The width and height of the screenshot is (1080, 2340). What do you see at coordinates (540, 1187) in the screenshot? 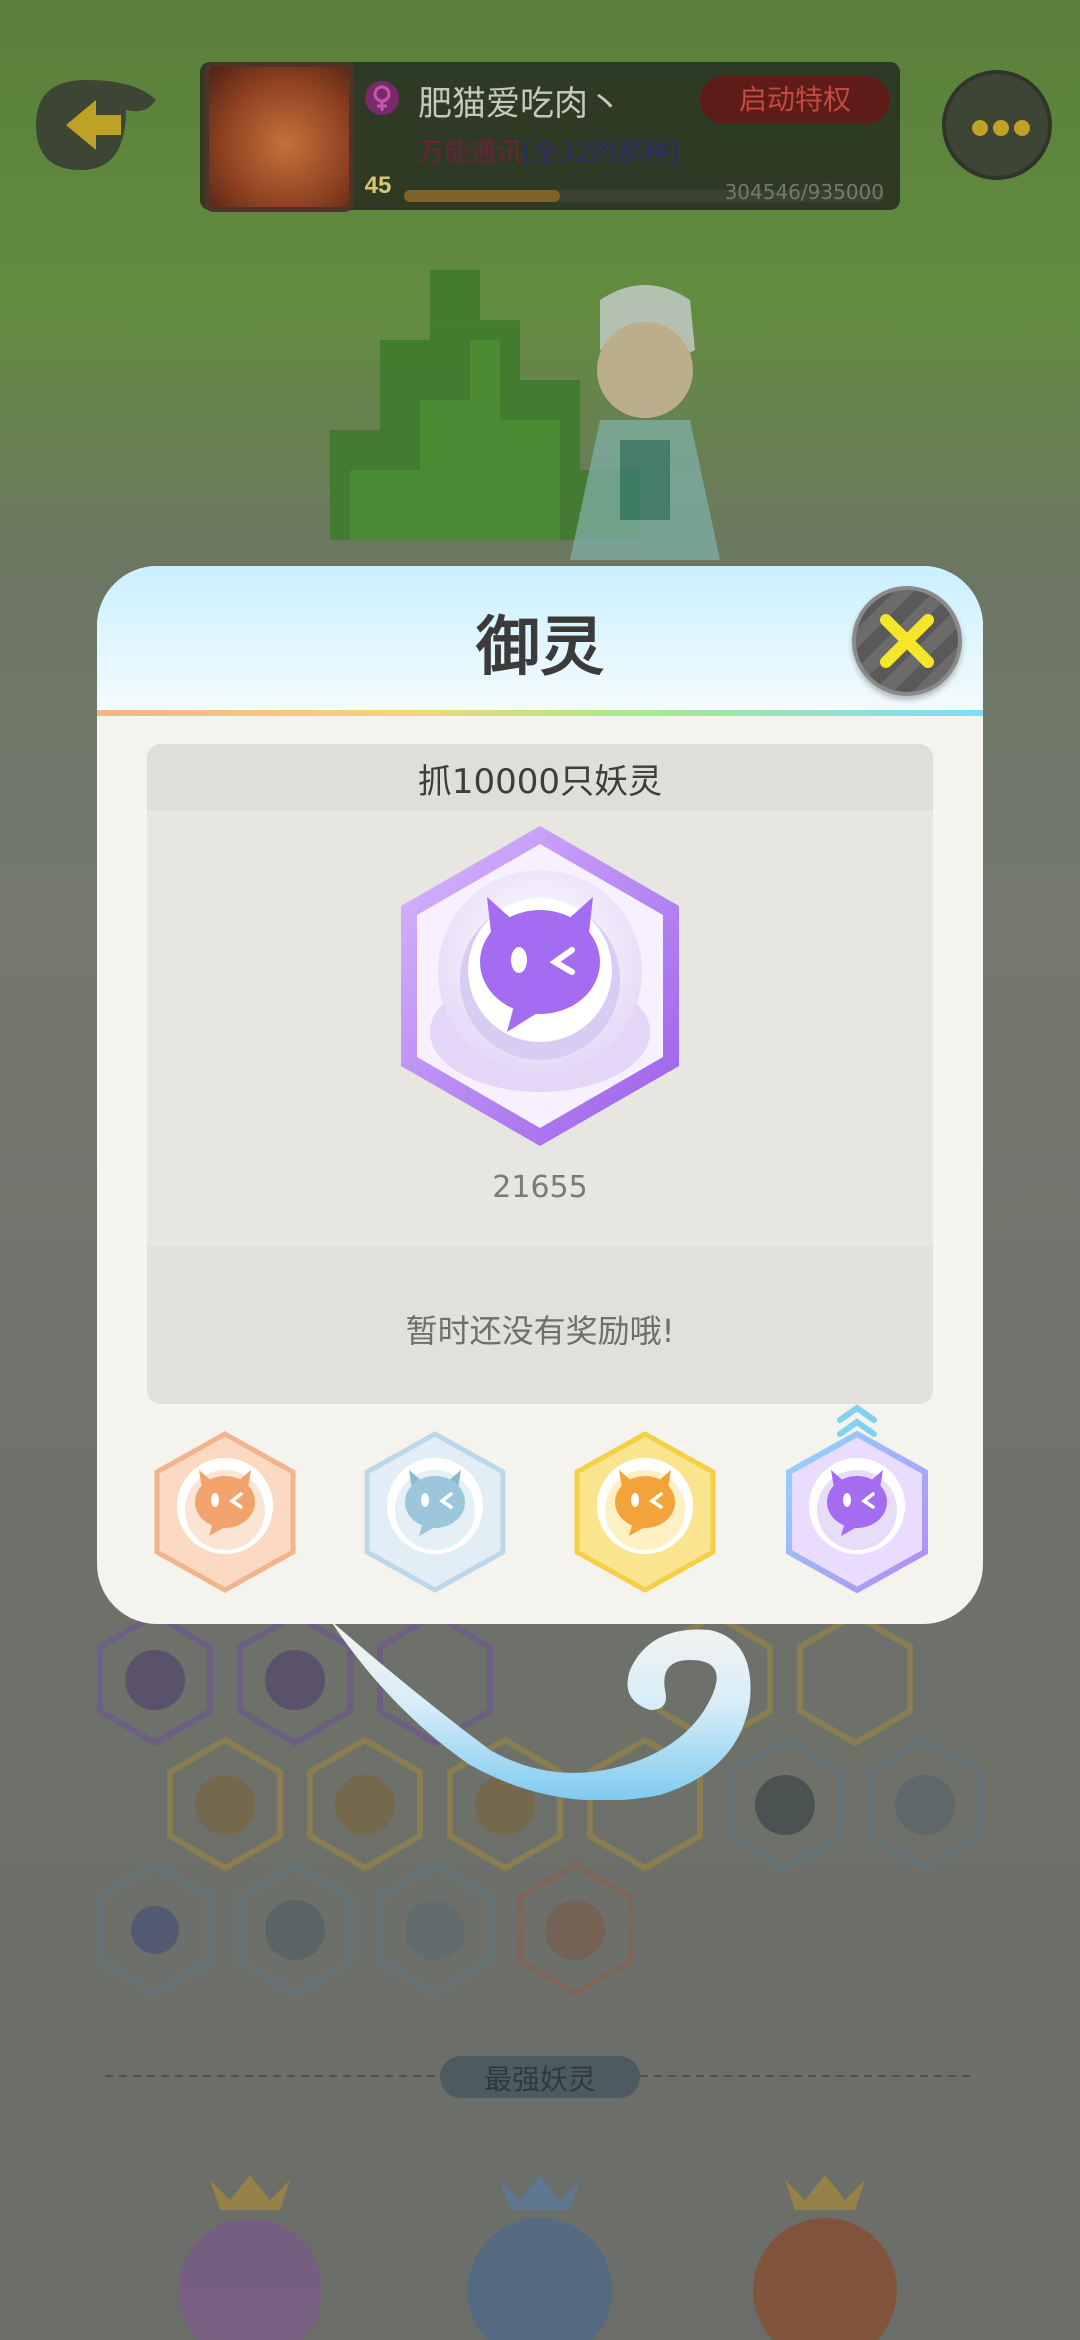
I see `catch-count: 21655` at bounding box center [540, 1187].